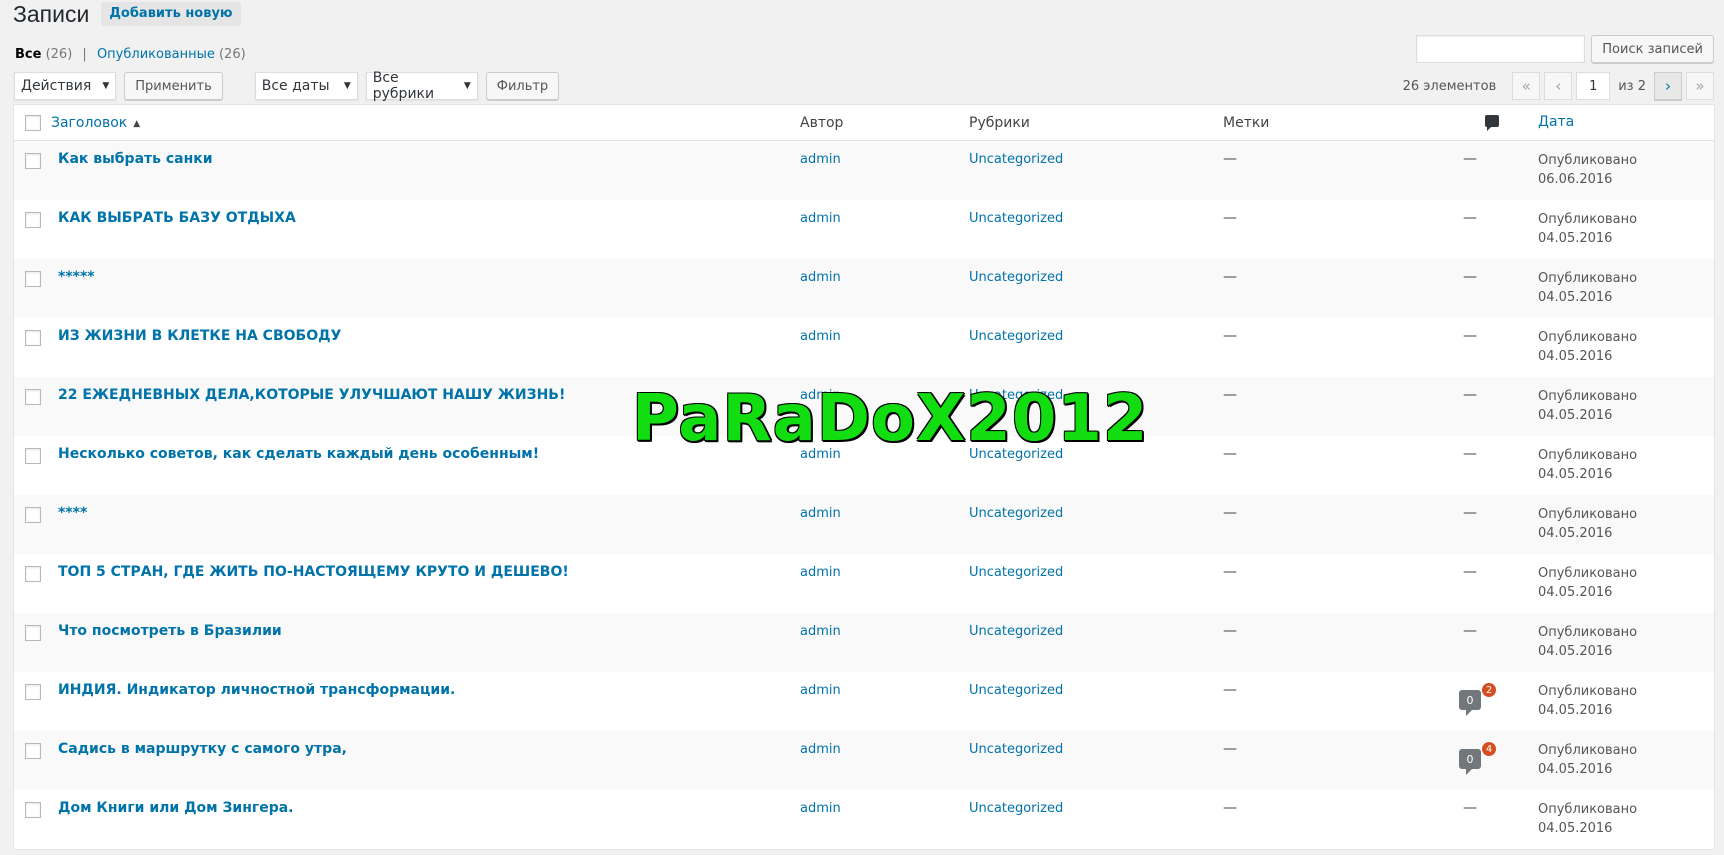 This screenshot has width=1724, height=855. What do you see at coordinates (347, 86) in the screenshot?
I see `chevron-down-icon: ▼` at bounding box center [347, 86].